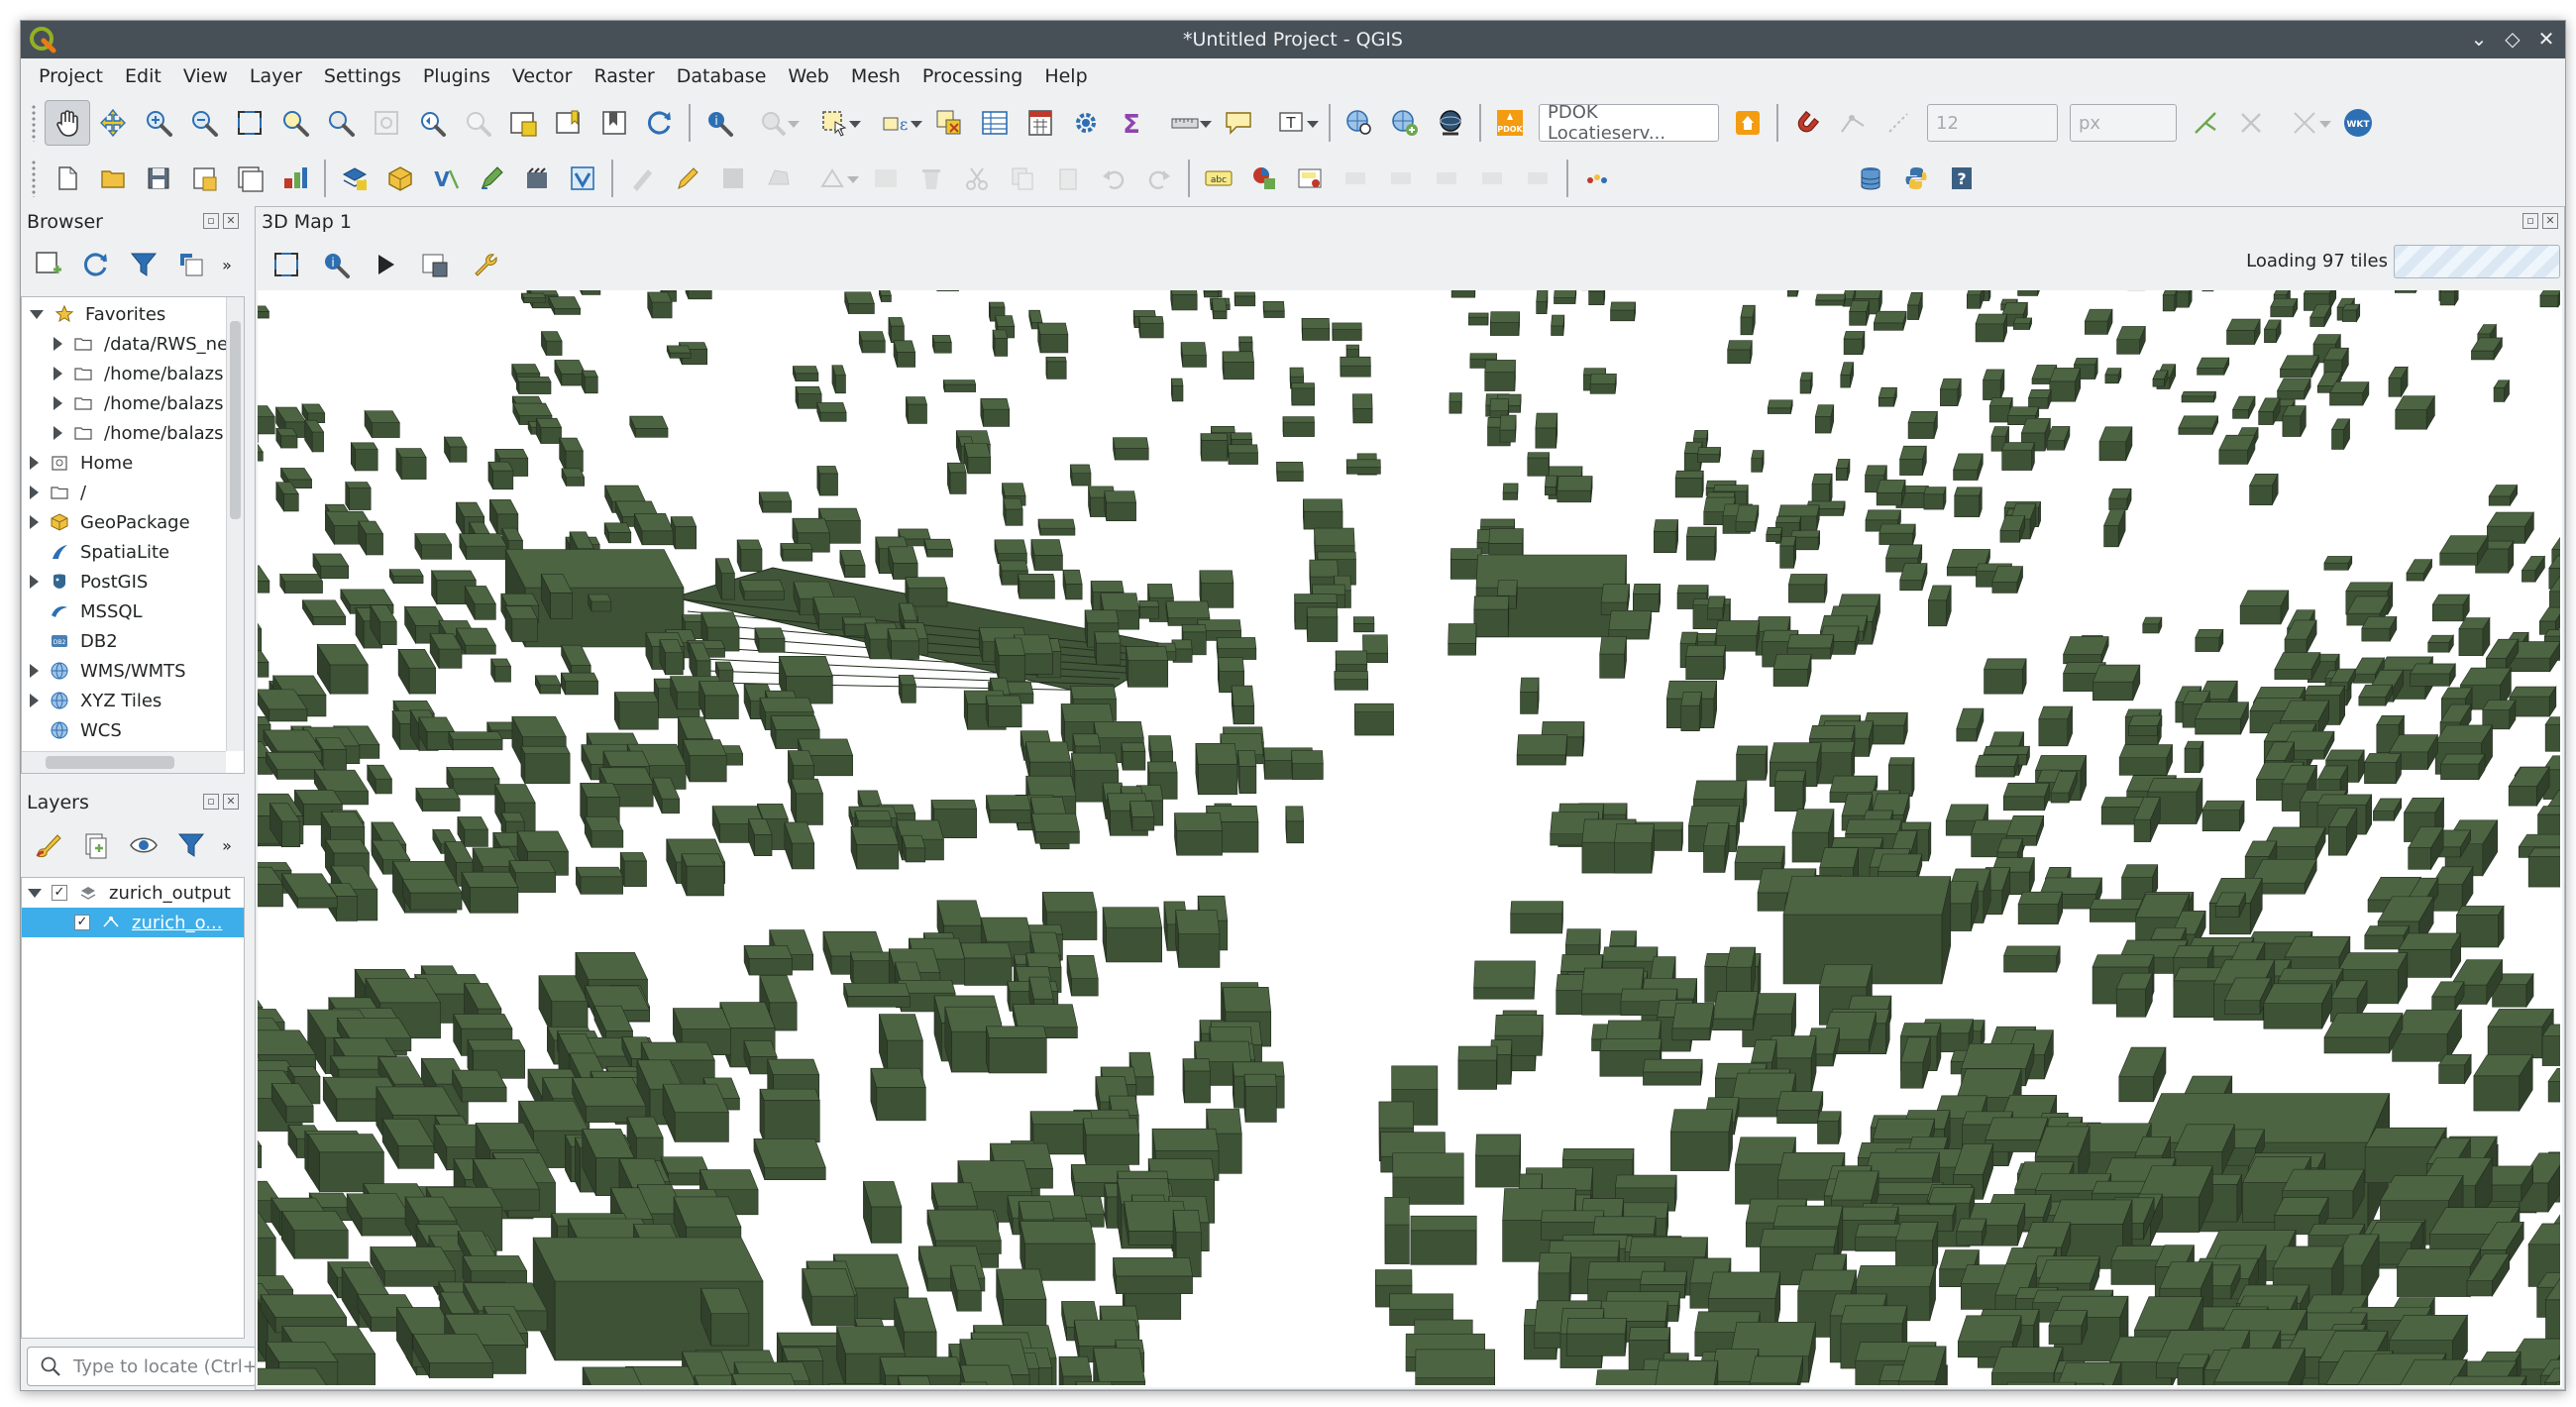 Image resolution: width=2576 pixels, height=1407 pixels. Describe the element at coordinates (133, 463) in the screenshot. I see `browser-item: Home` at that location.